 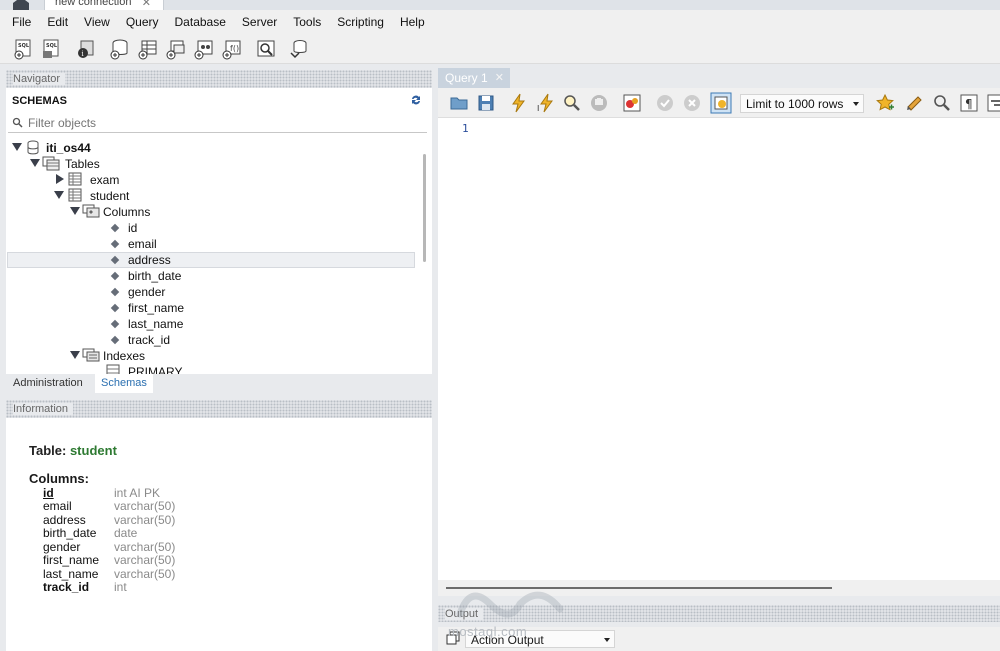 What do you see at coordinates (942, 103) in the screenshot?
I see `find-icon` at bounding box center [942, 103].